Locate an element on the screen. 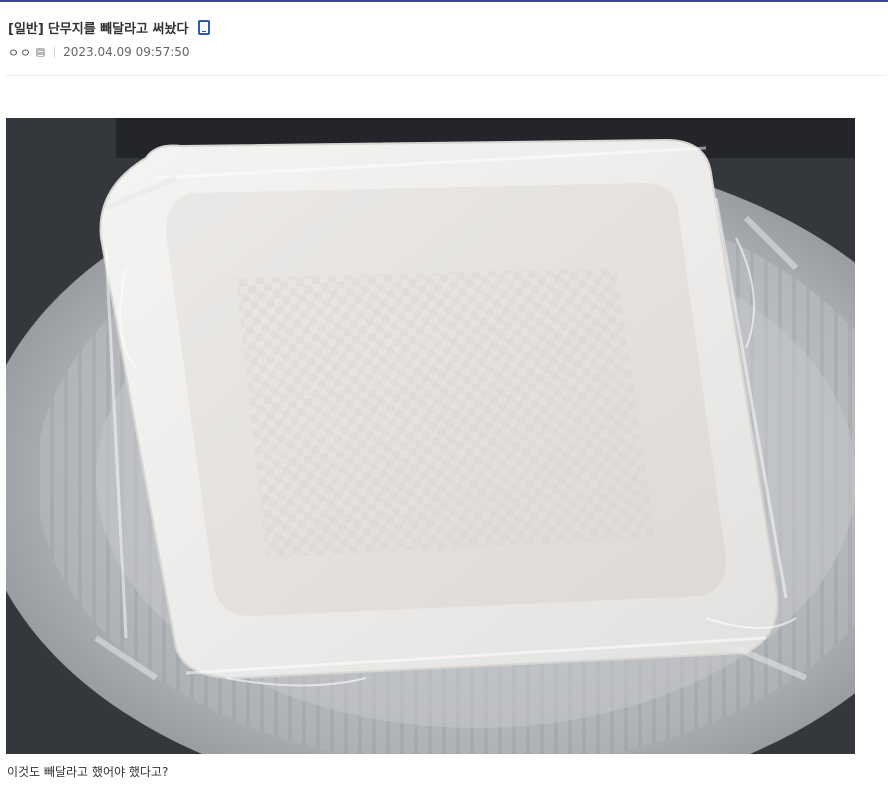  mobile-phone-icon is located at coordinates (204, 27).